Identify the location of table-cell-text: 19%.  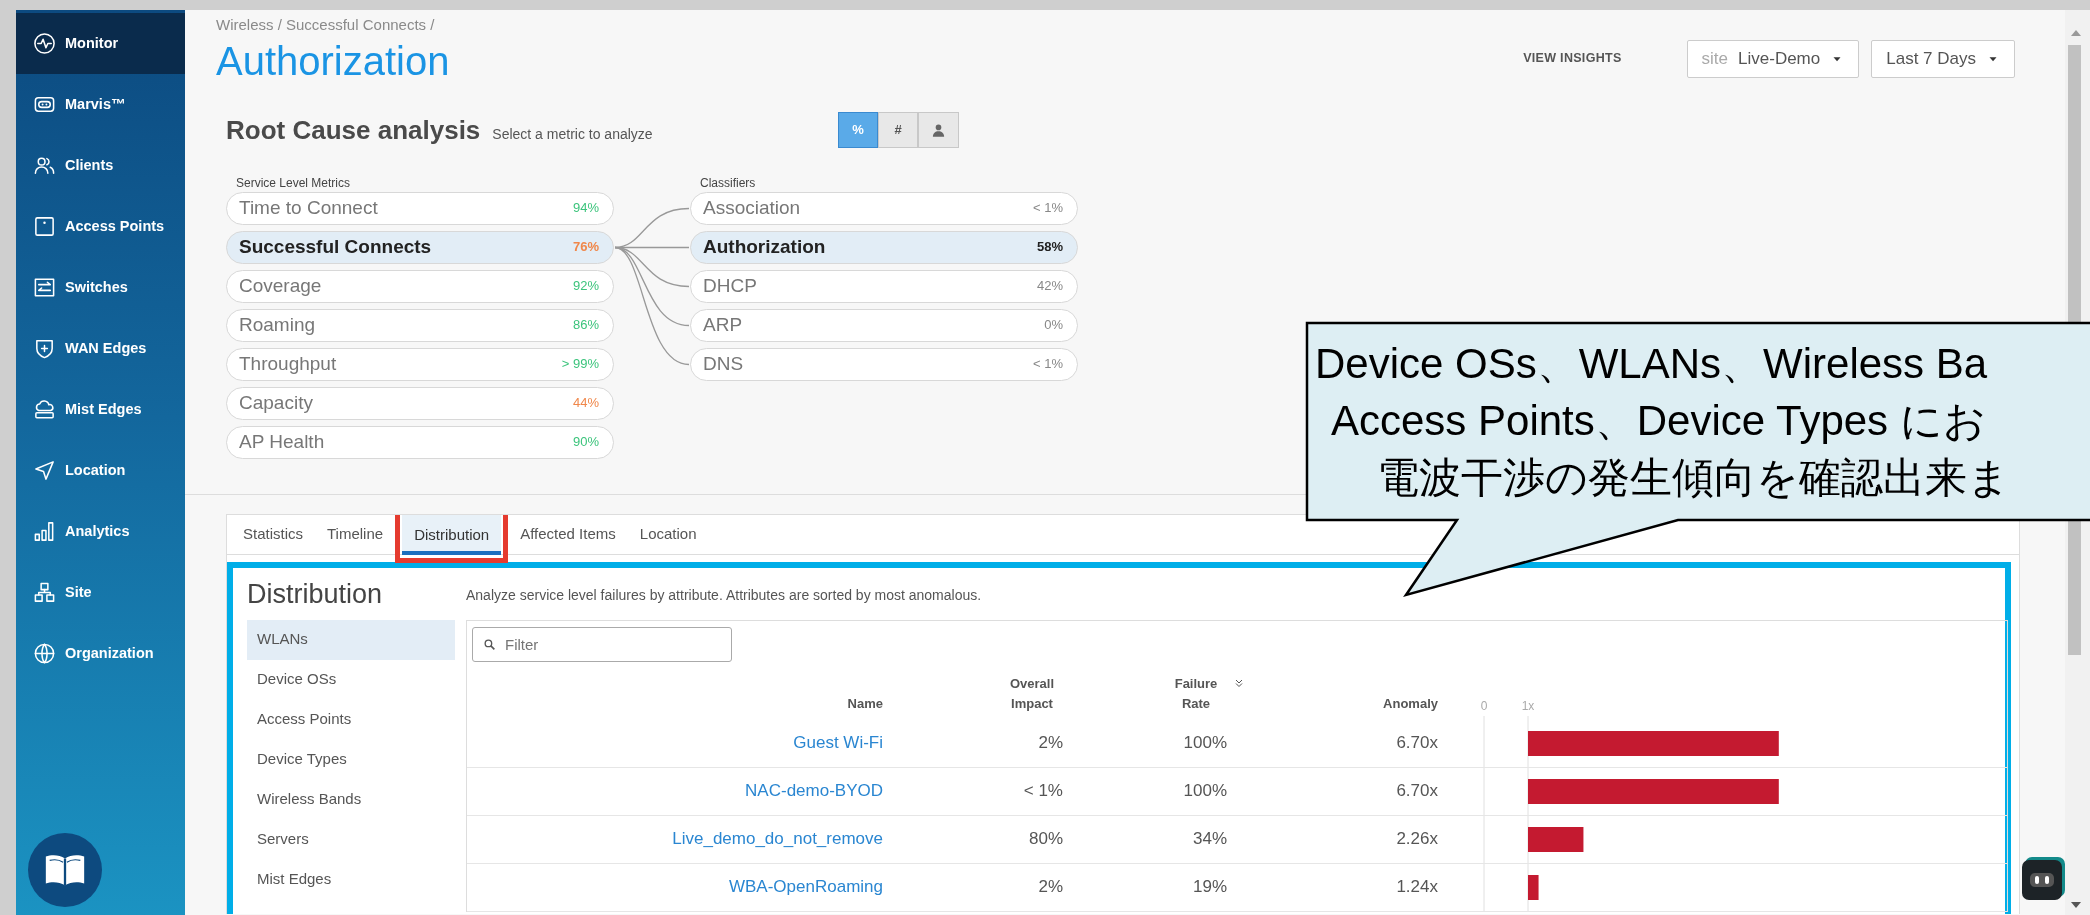
(1209, 887).